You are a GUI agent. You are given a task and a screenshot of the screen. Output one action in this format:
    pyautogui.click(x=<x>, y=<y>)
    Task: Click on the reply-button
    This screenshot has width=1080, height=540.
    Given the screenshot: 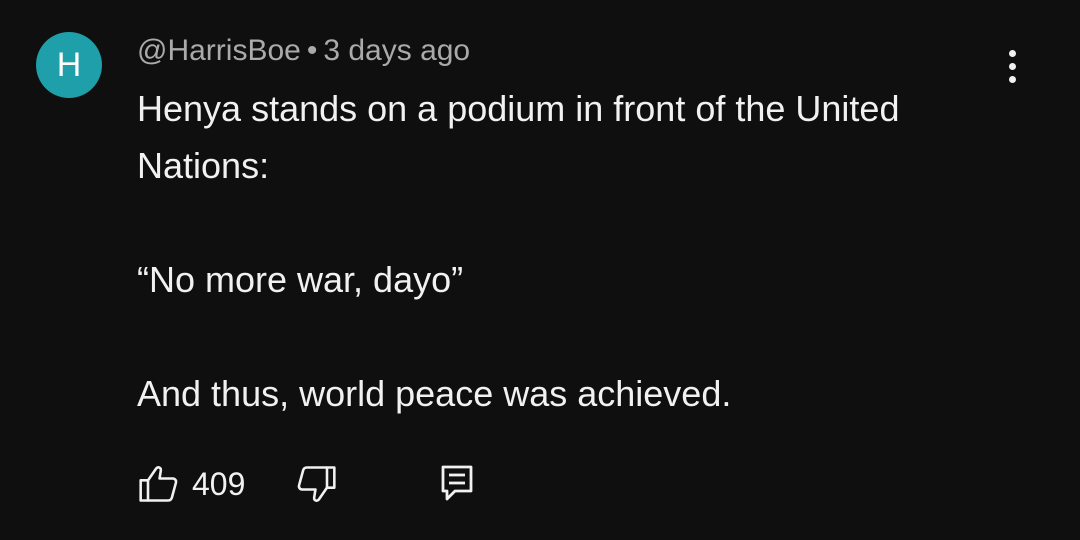 What is the action you would take?
    pyautogui.click(x=457, y=483)
    